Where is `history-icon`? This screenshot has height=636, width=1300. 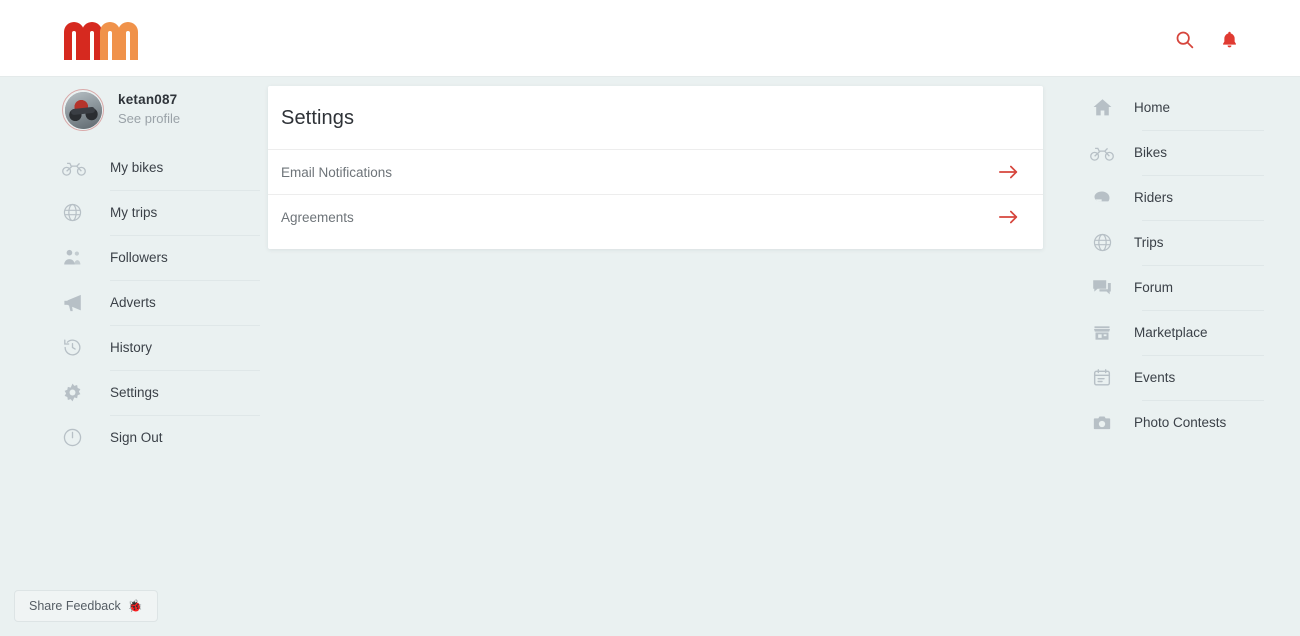
history-icon is located at coordinates (77, 347).